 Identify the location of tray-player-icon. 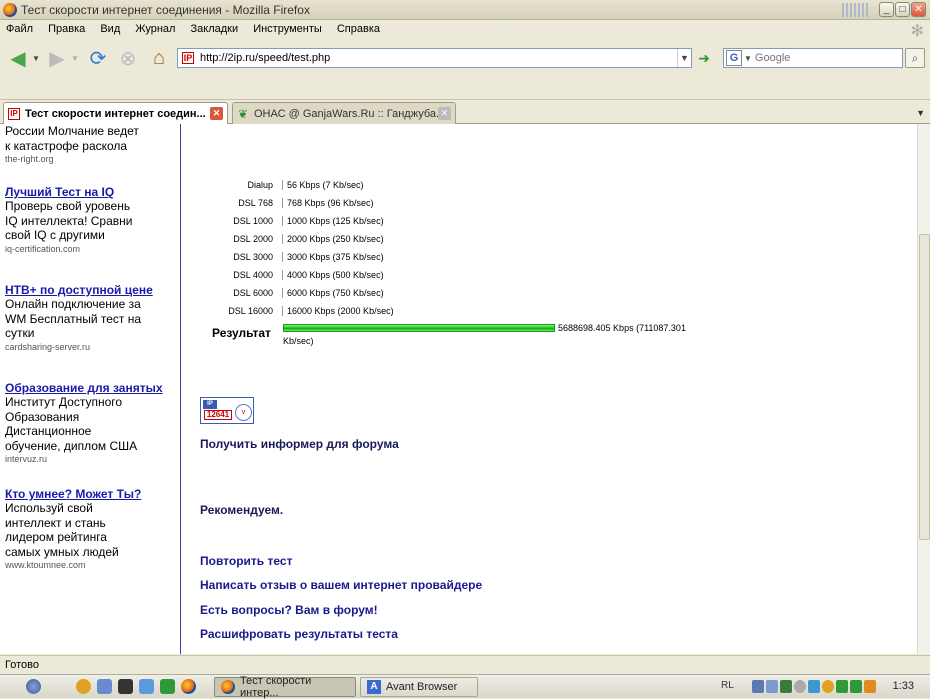
(870, 686).